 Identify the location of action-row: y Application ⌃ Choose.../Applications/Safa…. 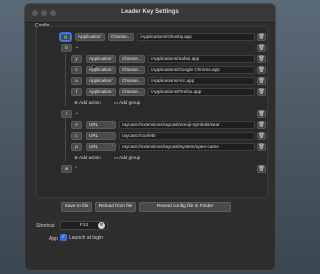
(152, 59).